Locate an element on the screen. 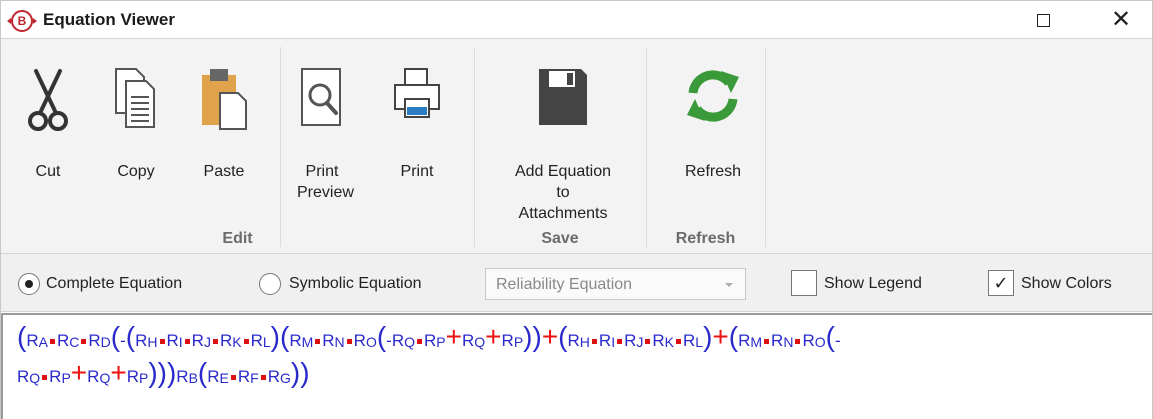  equation-variable-subscript: G is located at coordinates (285, 378).